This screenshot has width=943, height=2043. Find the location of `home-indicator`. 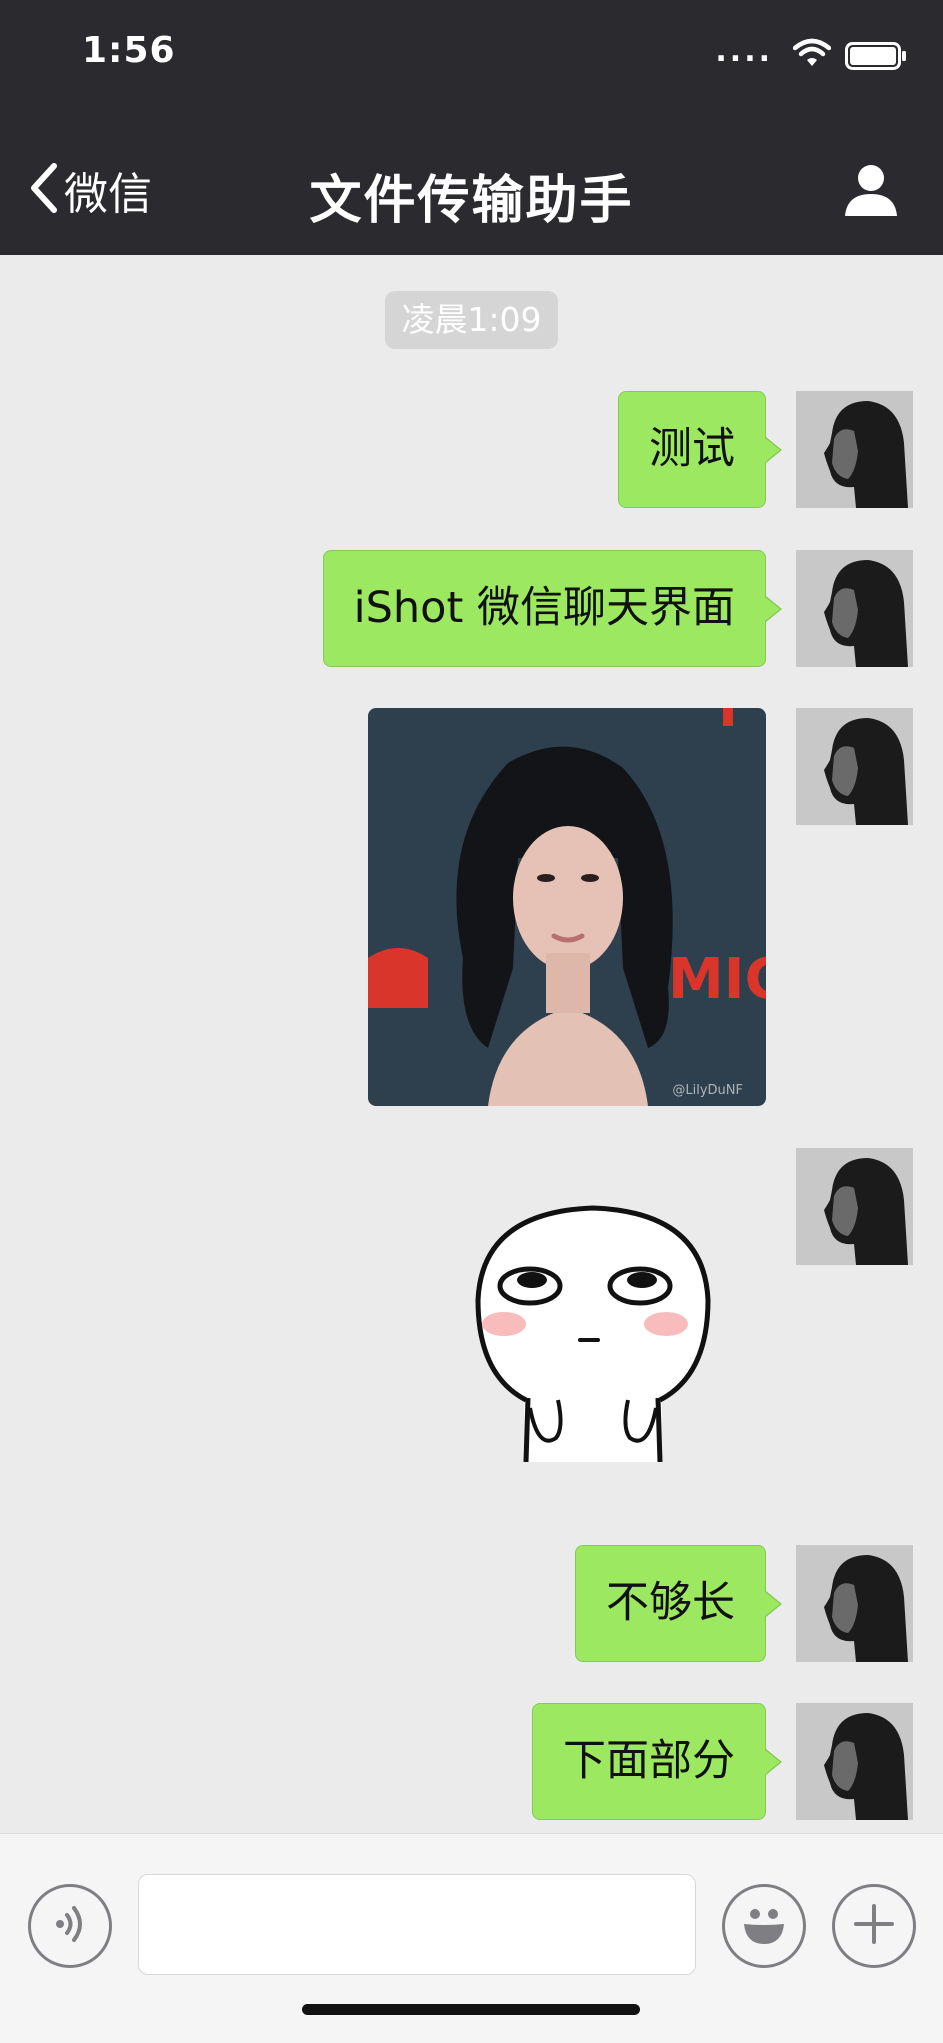

home-indicator is located at coordinates (471, 2009).